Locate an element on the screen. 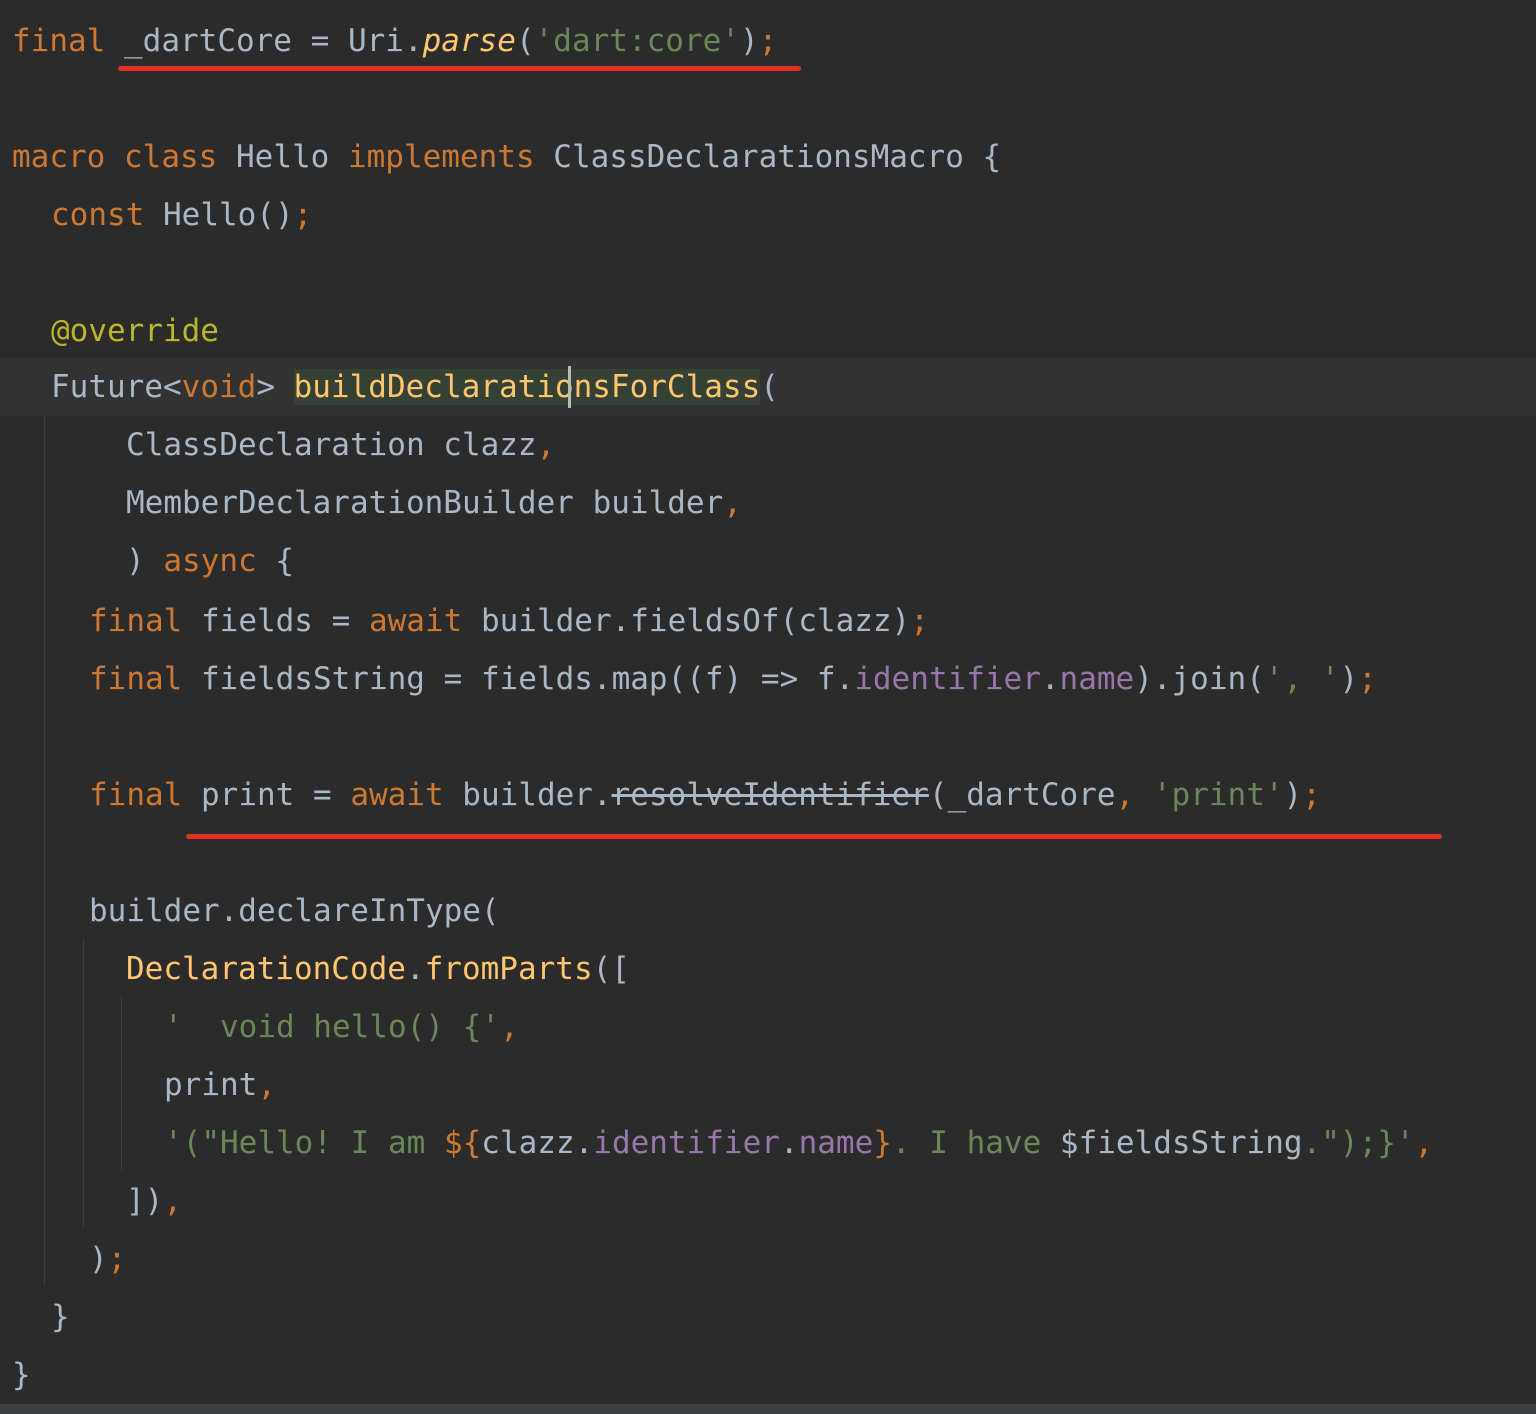 The height and width of the screenshot is (1414, 1536). annotation: @override is located at coordinates (135, 331).